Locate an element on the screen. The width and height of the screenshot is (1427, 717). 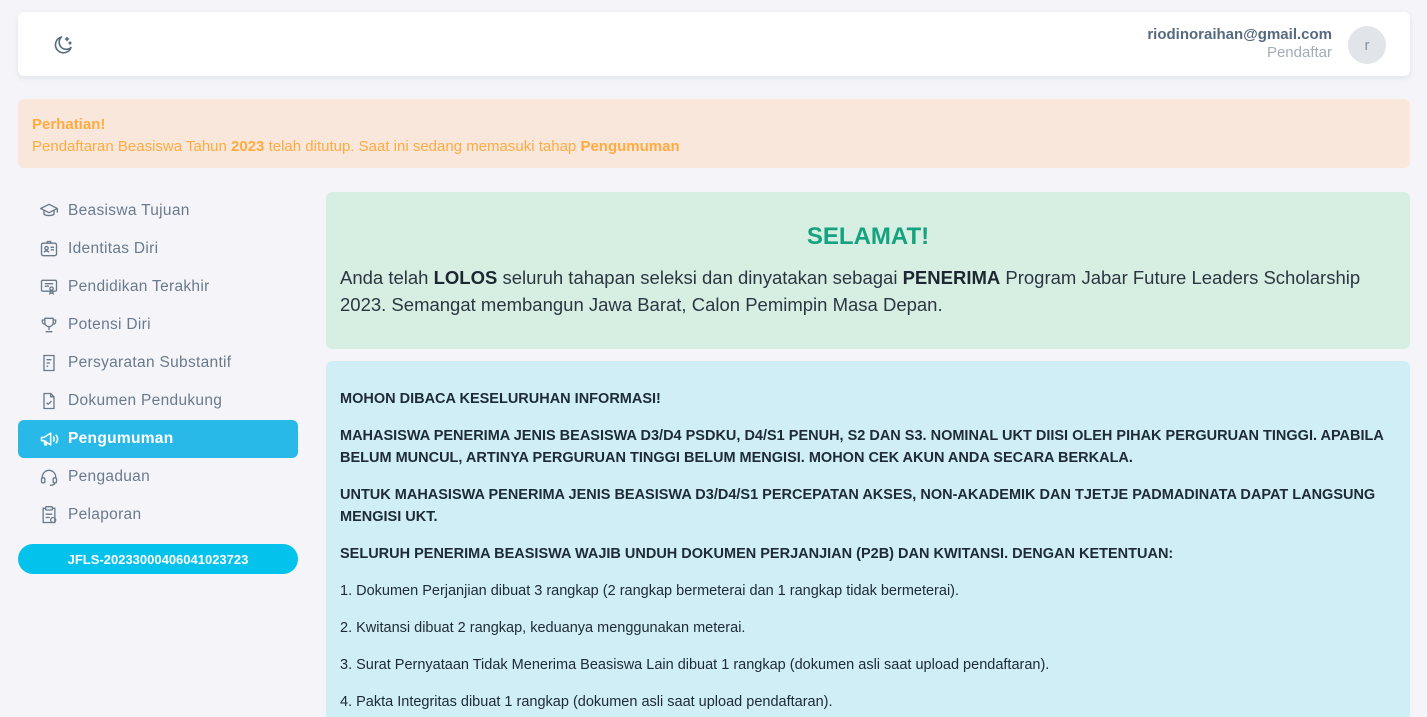
sidebar-item-pengumuman: Pengumuman is located at coordinates (158, 439).